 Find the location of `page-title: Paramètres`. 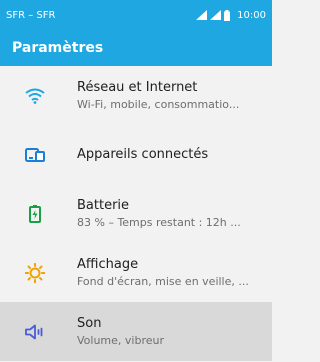

page-title: Paramètres is located at coordinates (58, 48).